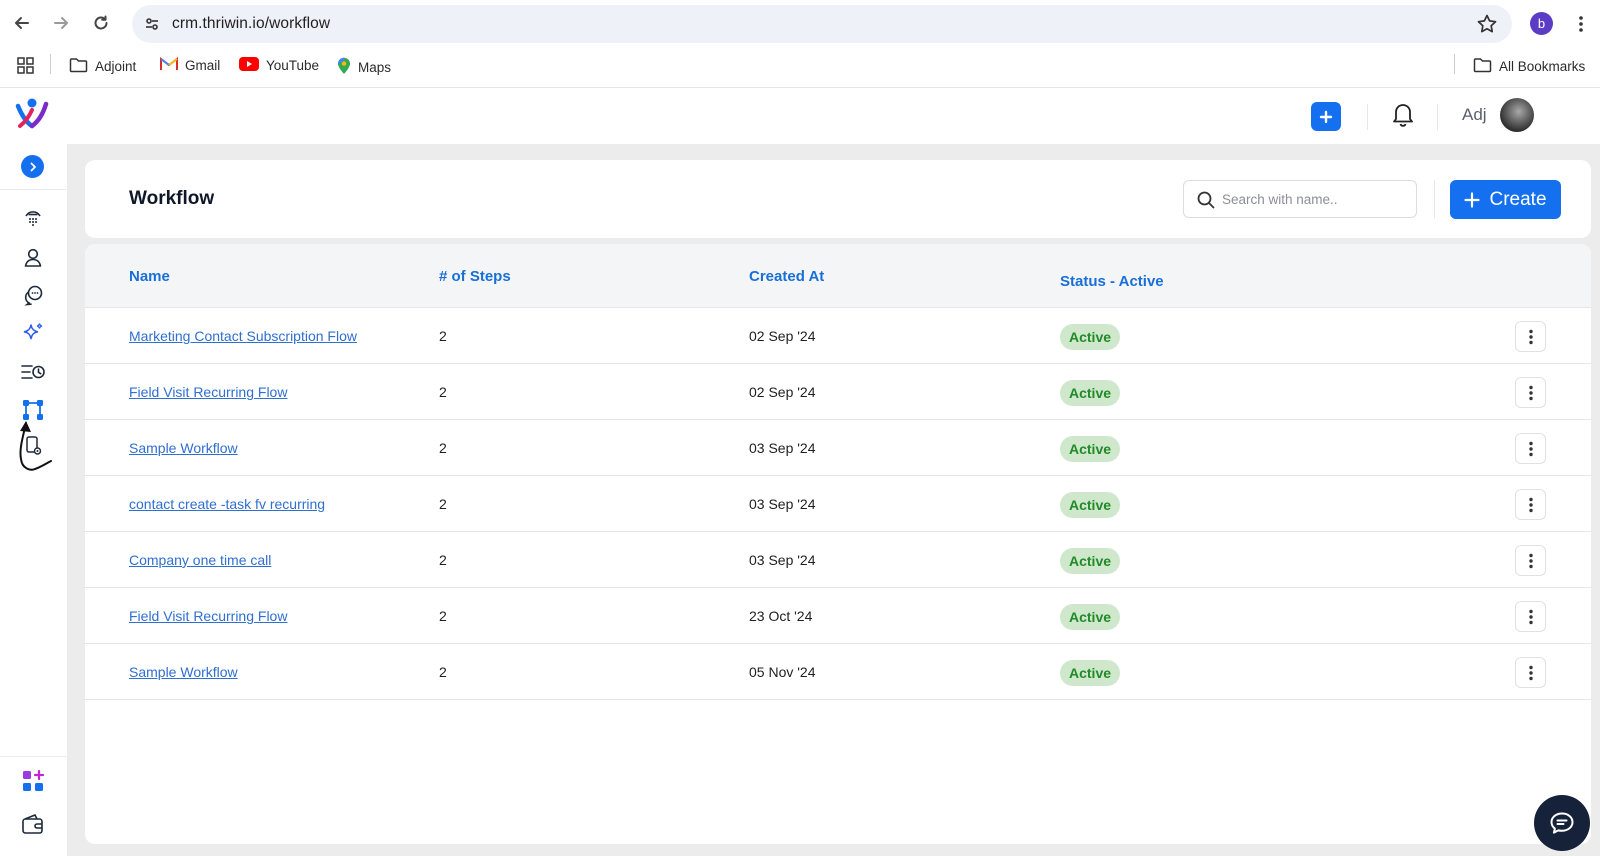  What do you see at coordinates (1517, 115) in the screenshot?
I see `user-avatar` at bounding box center [1517, 115].